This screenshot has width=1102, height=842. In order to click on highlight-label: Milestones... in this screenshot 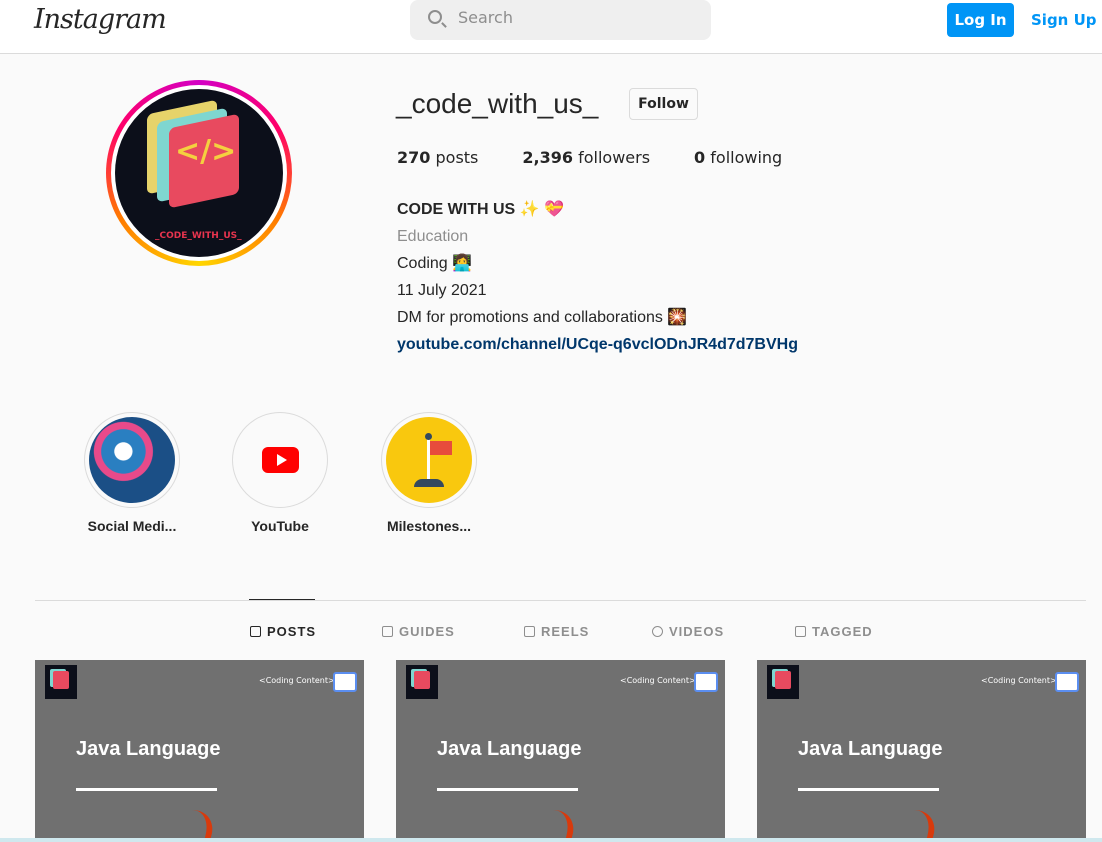, I will do `click(429, 526)`.